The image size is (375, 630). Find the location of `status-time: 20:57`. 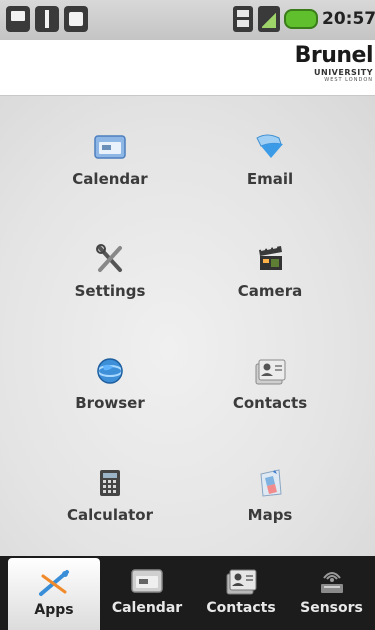

status-time: 20:57 is located at coordinates (348, 19).